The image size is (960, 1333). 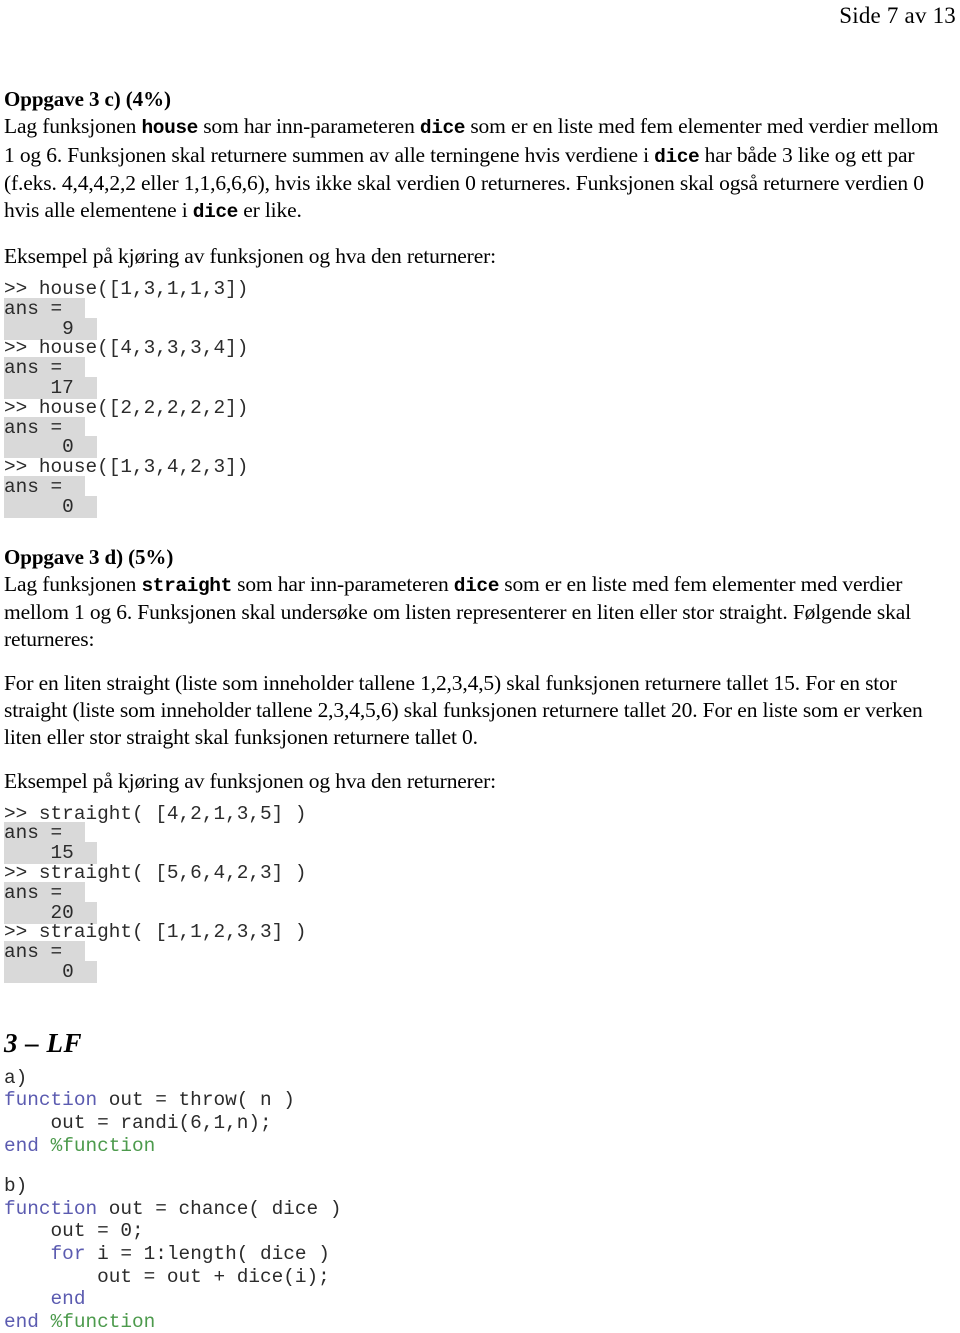 I want to click on inline-code: straight, so click(x=186, y=585).